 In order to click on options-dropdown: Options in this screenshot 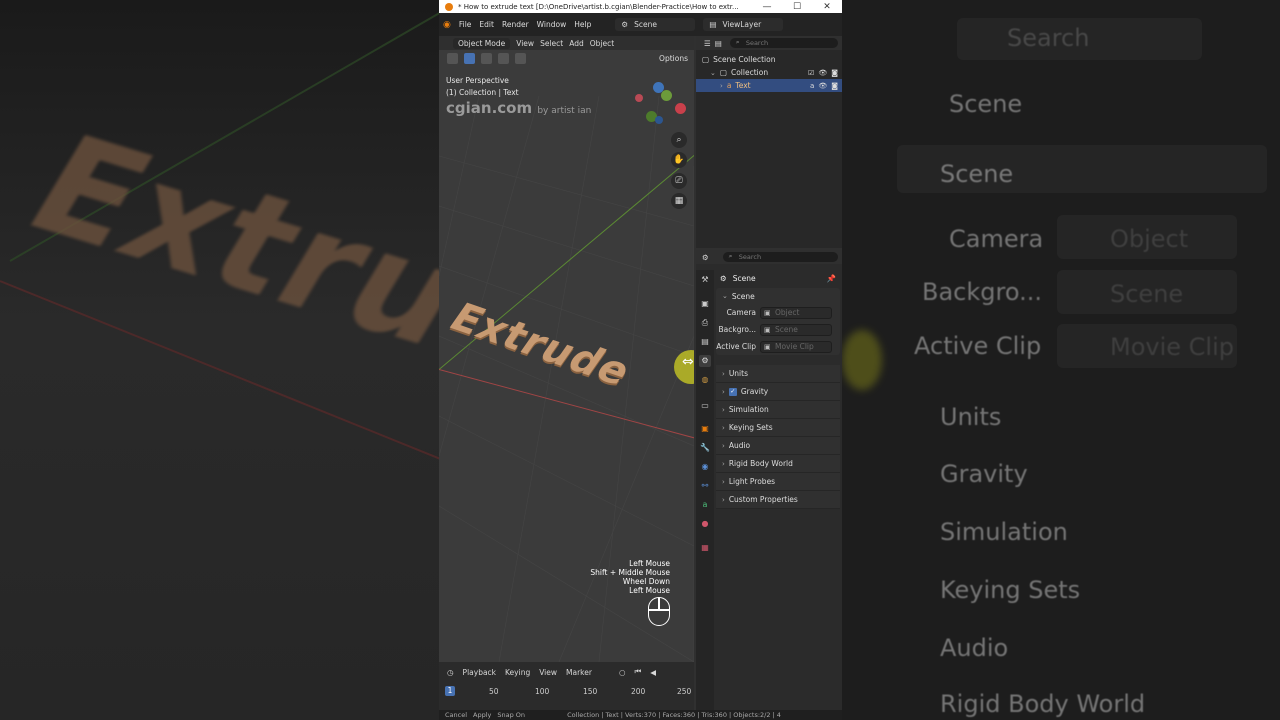, I will do `click(673, 58)`.